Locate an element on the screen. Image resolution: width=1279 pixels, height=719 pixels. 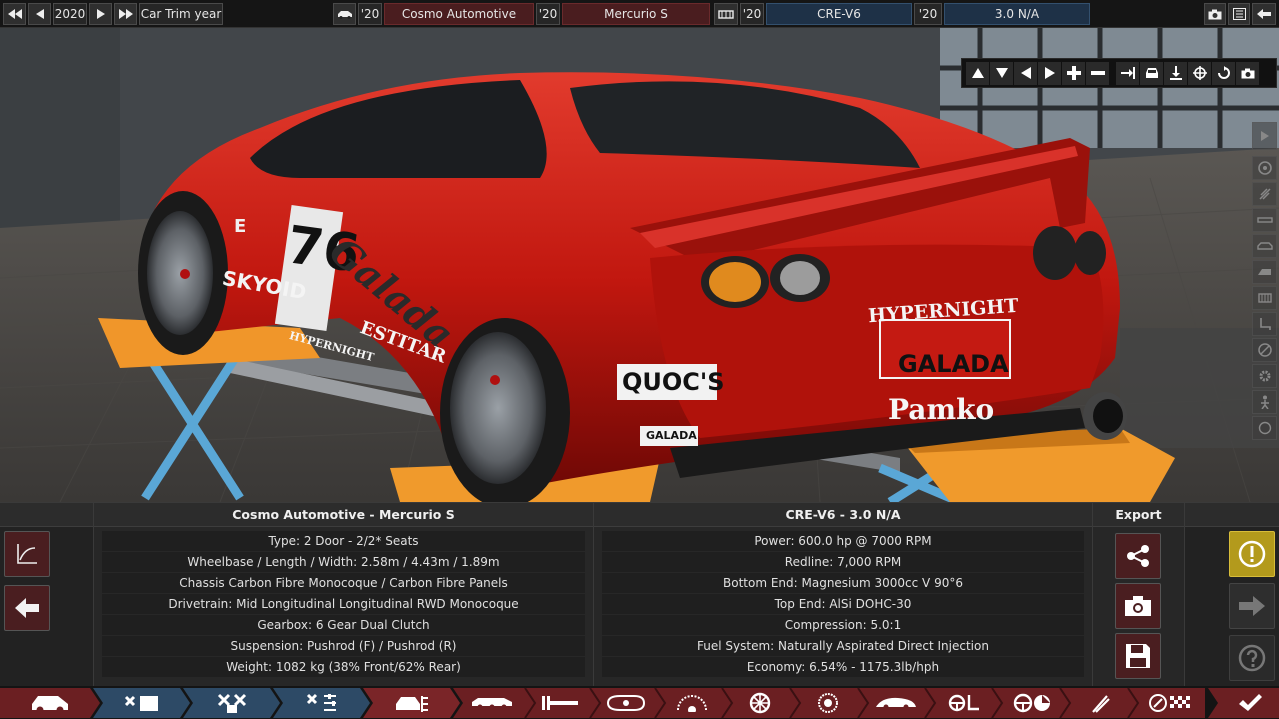
rail-item-interior is located at coordinates (1264, 324).